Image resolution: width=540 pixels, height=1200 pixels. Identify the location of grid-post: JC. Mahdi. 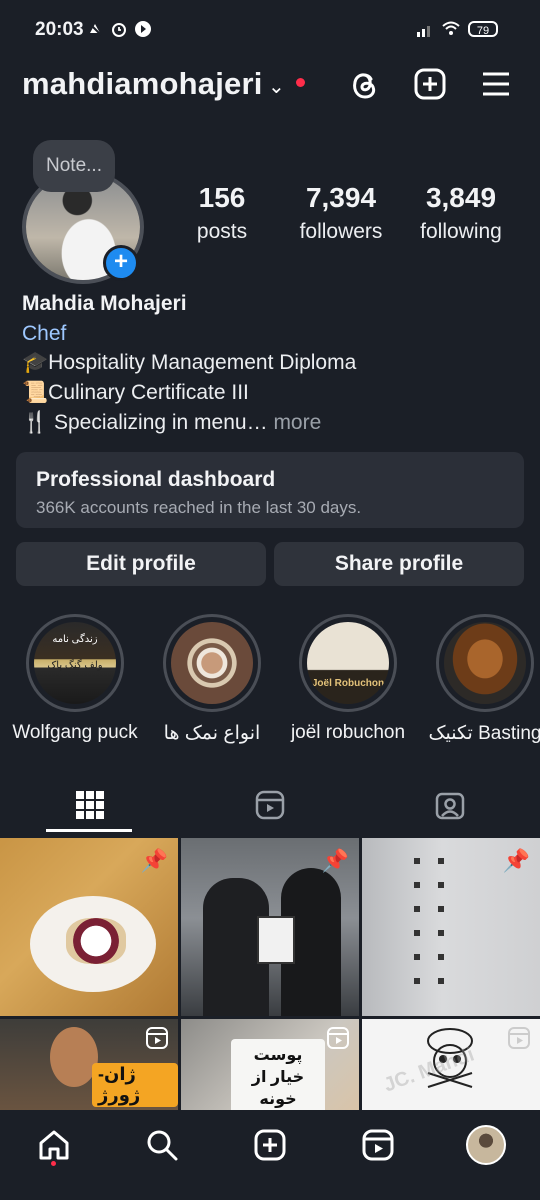
(451, 1065).